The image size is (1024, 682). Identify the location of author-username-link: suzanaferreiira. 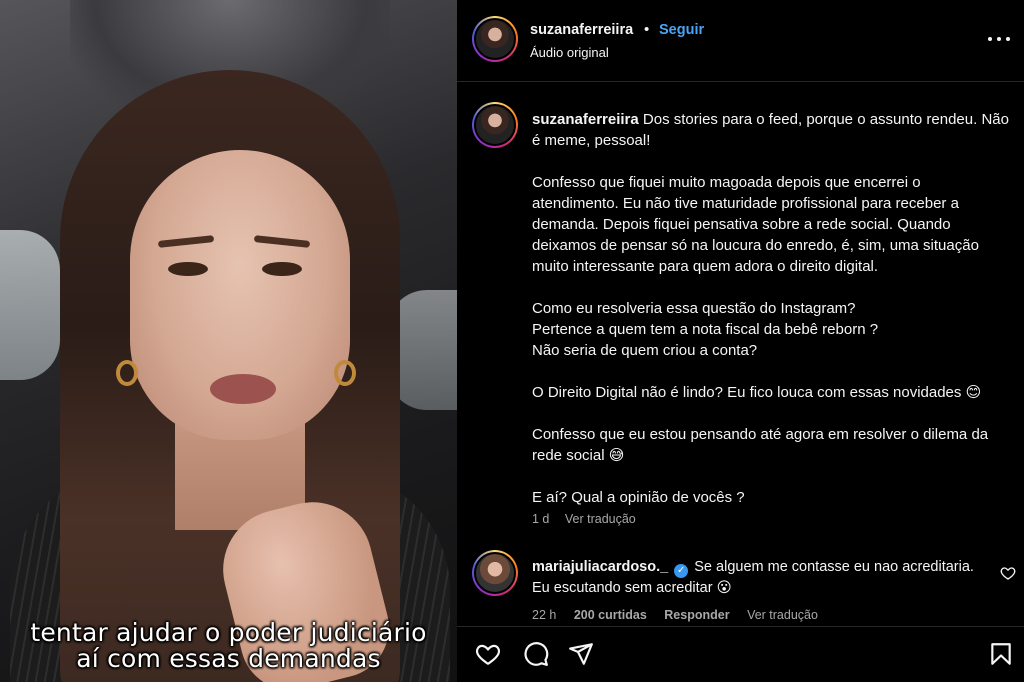
(581, 30).